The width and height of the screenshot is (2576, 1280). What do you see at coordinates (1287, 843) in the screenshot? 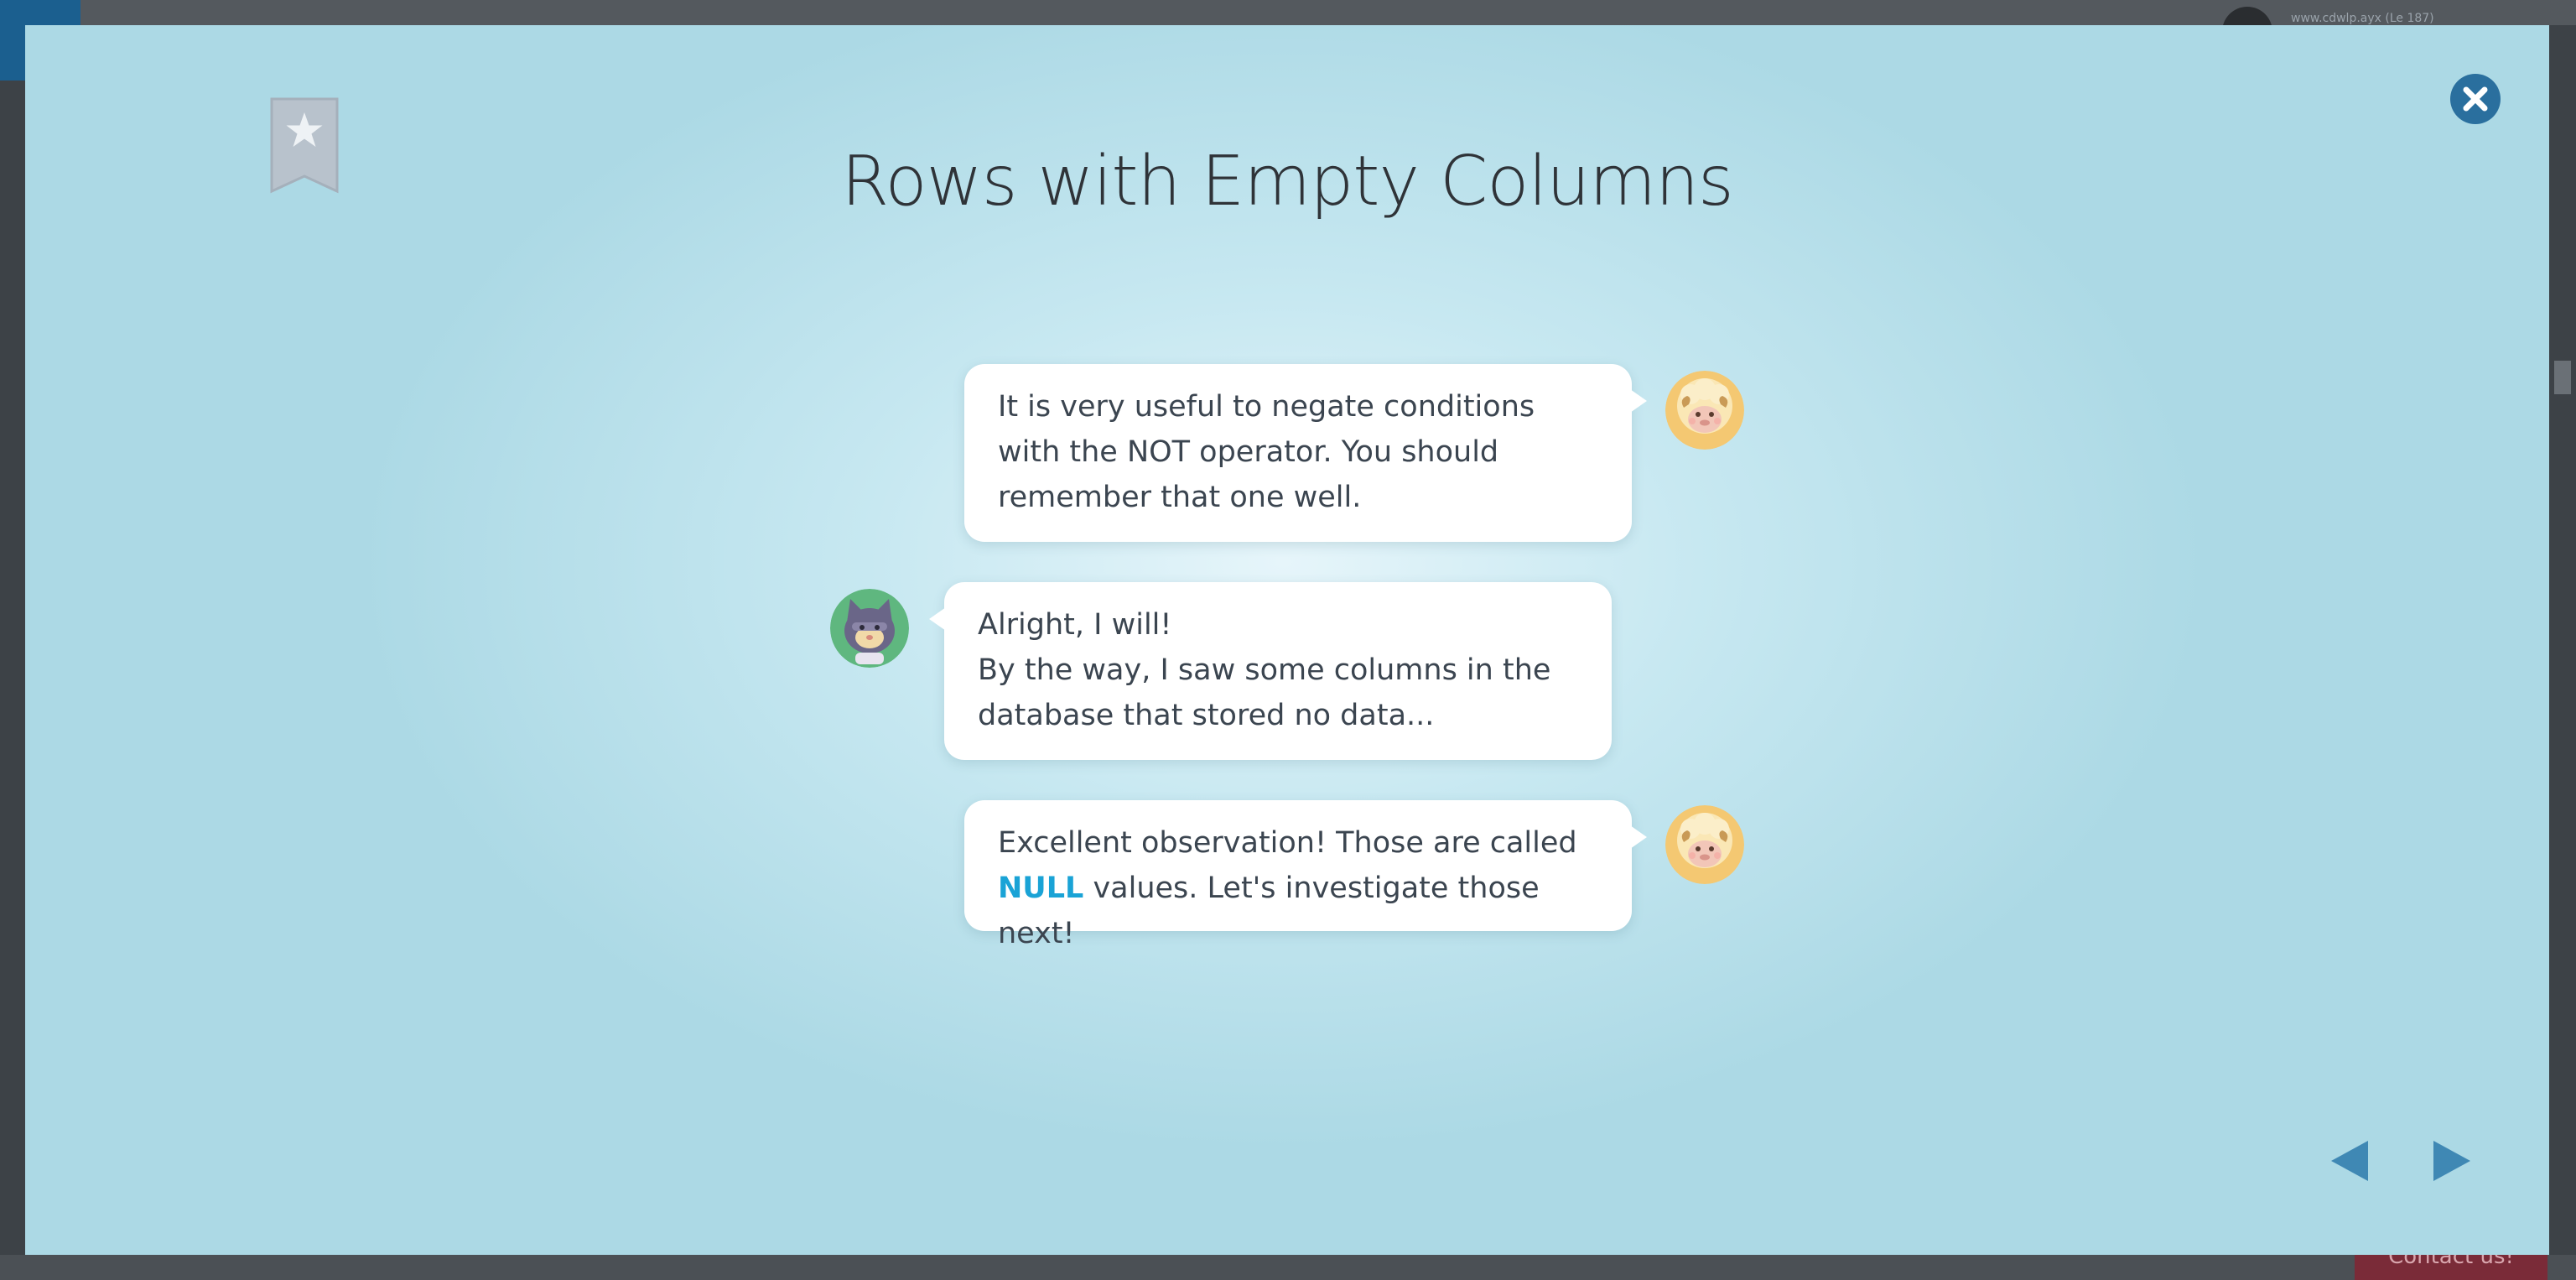
I see `message-text-before: Excellent observation! Those are called` at bounding box center [1287, 843].